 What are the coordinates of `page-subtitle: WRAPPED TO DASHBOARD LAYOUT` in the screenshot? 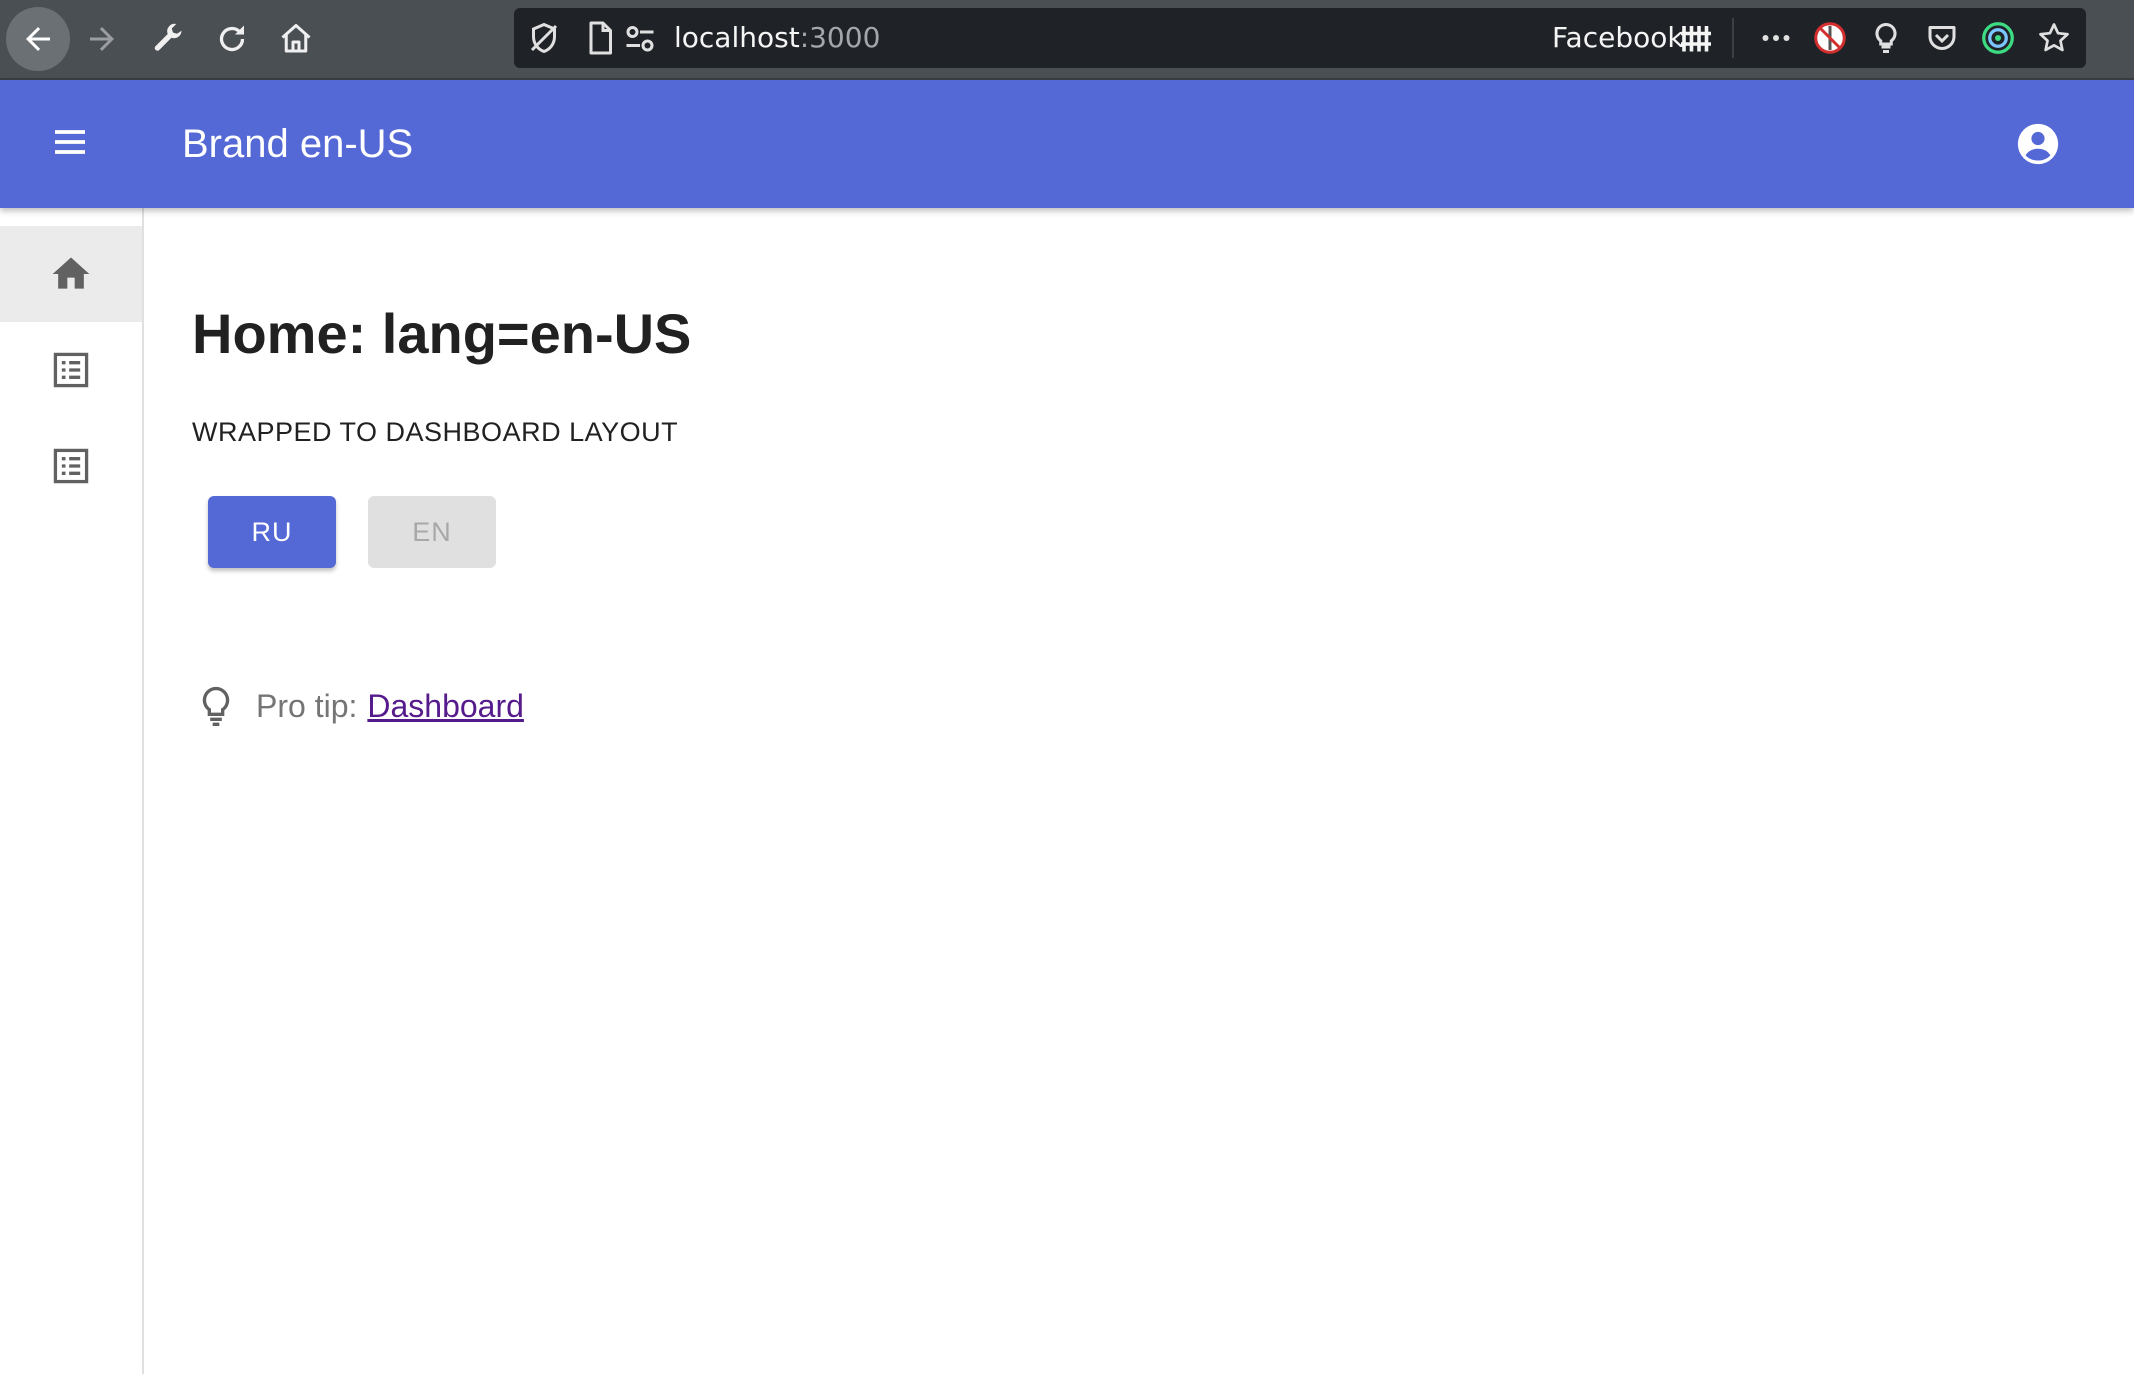 It's located at (435, 432).